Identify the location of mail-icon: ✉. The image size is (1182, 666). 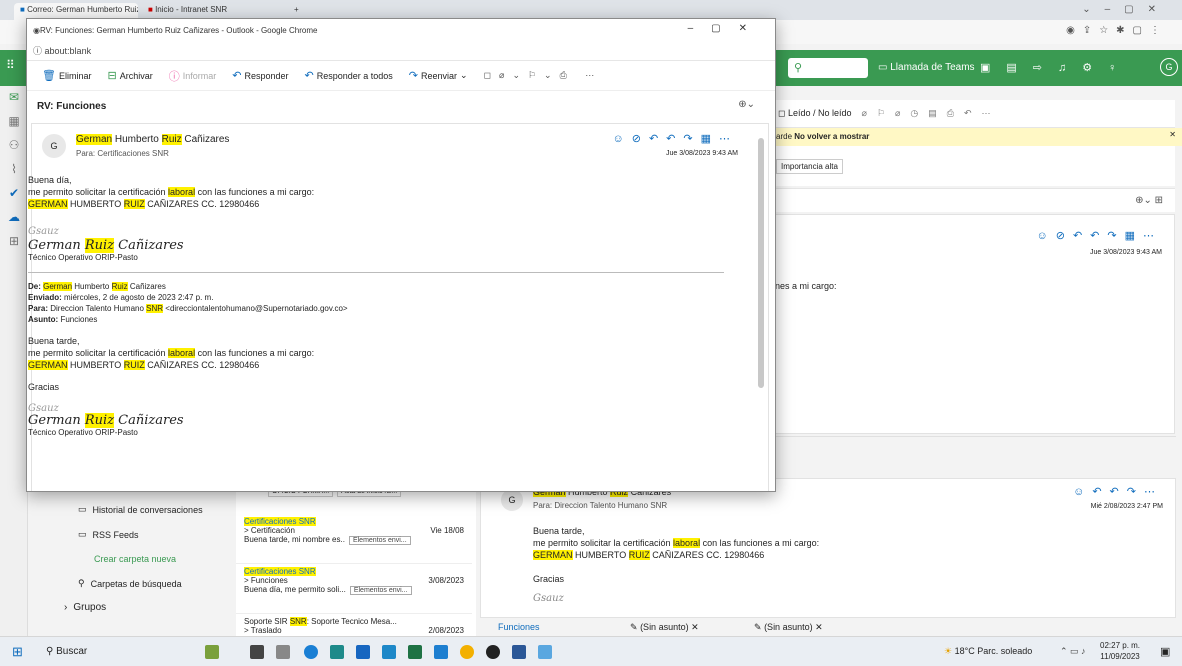
(14, 98).